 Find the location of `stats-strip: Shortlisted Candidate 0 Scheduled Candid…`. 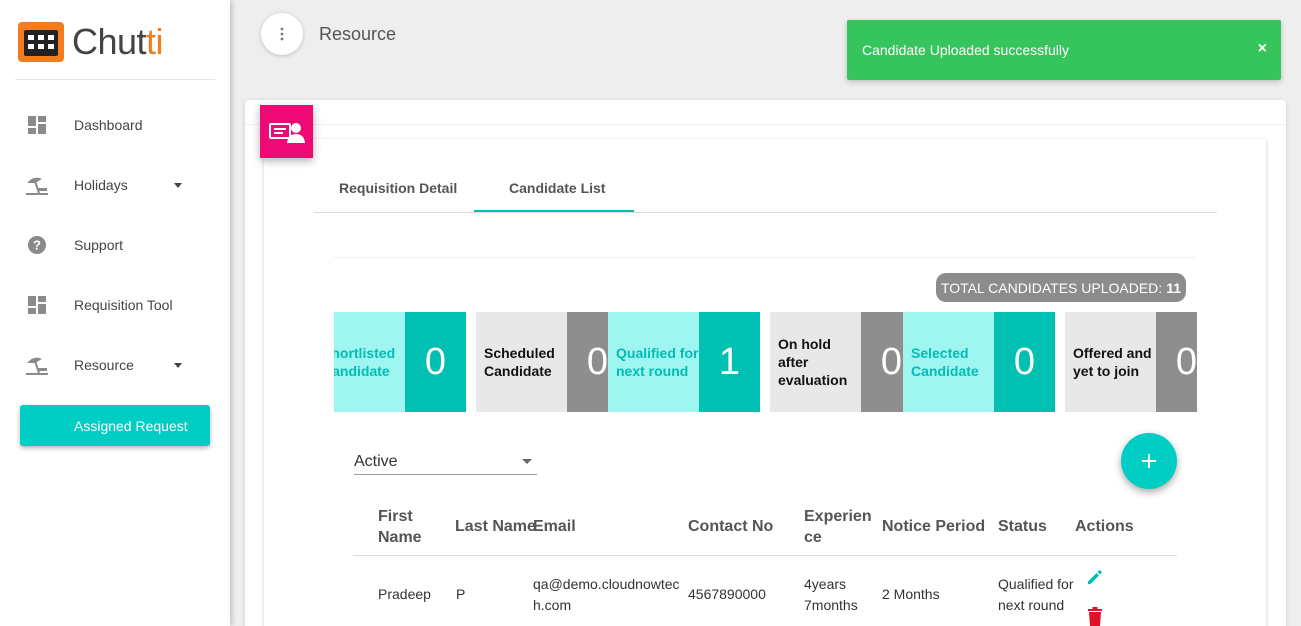

stats-strip: Shortlisted Candidate 0 Scheduled Candid… is located at coordinates (765, 362).